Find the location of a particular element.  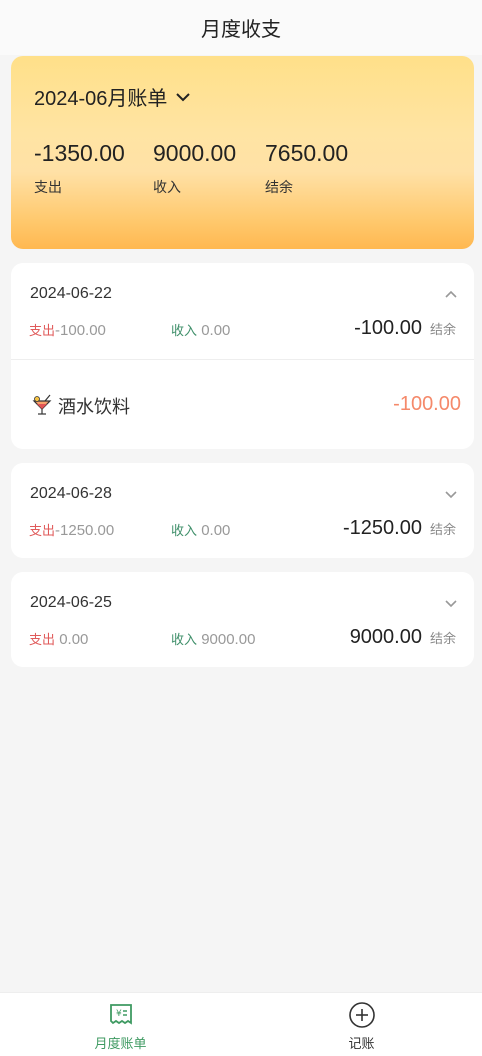

page-title: 月度收支 is located at coordinates (241, 30).